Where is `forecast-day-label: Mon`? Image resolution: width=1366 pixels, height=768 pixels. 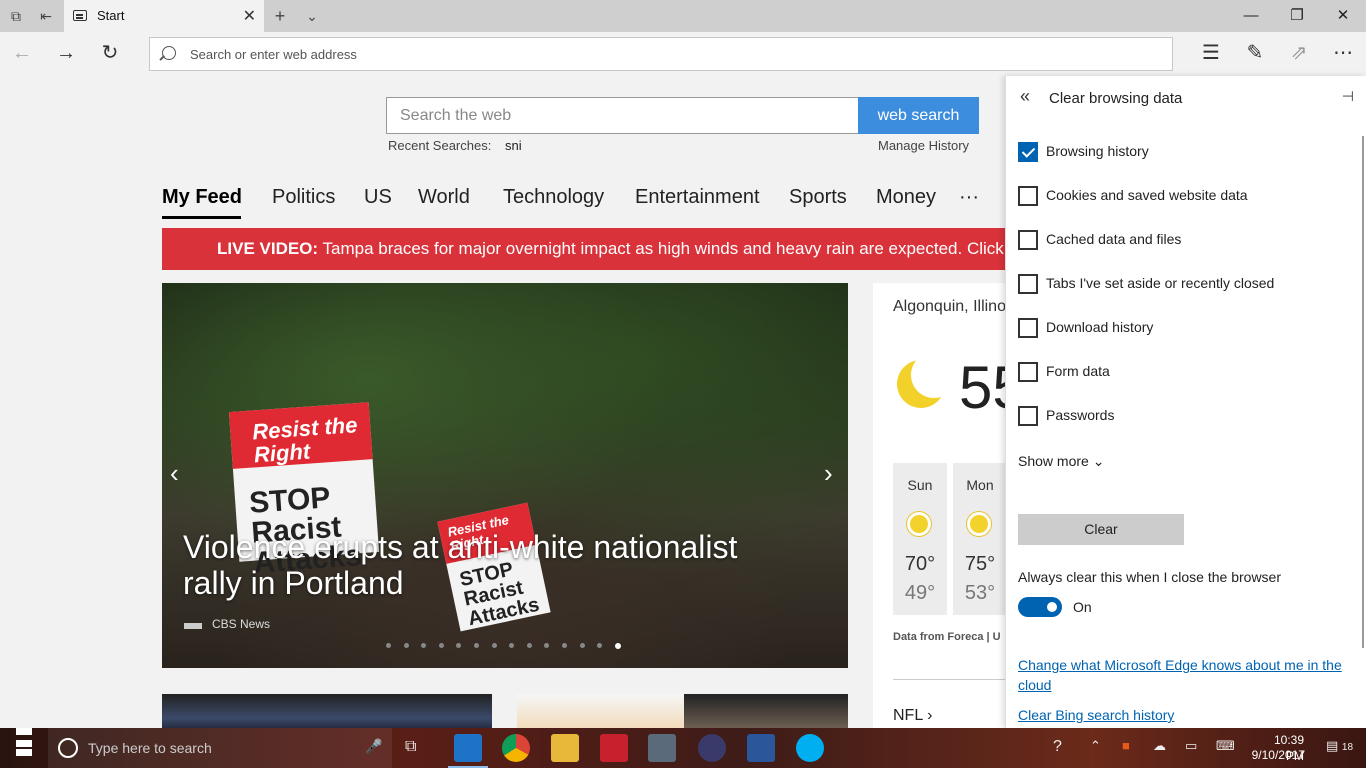 forecast-day-label: Mon is located at coordinates (980, 485).